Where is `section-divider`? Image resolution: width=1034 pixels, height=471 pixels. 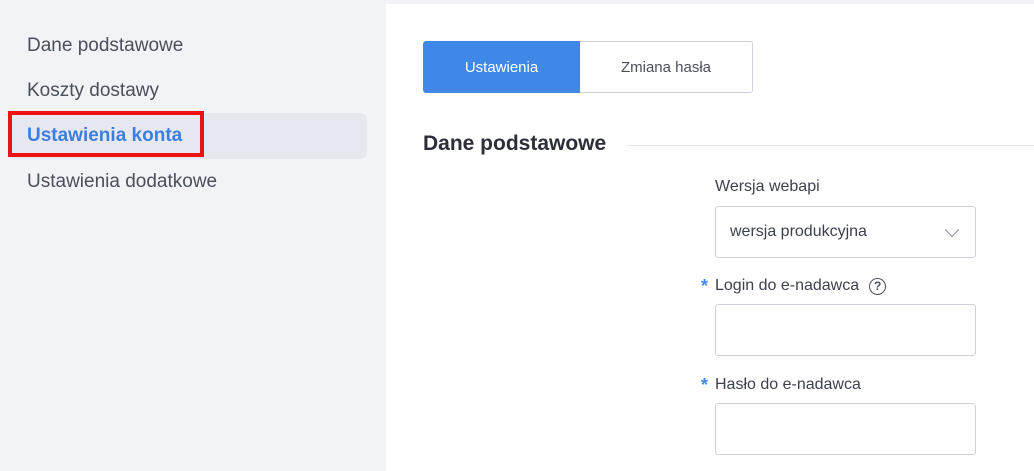 section-divider is located at coordinates (830, 145).